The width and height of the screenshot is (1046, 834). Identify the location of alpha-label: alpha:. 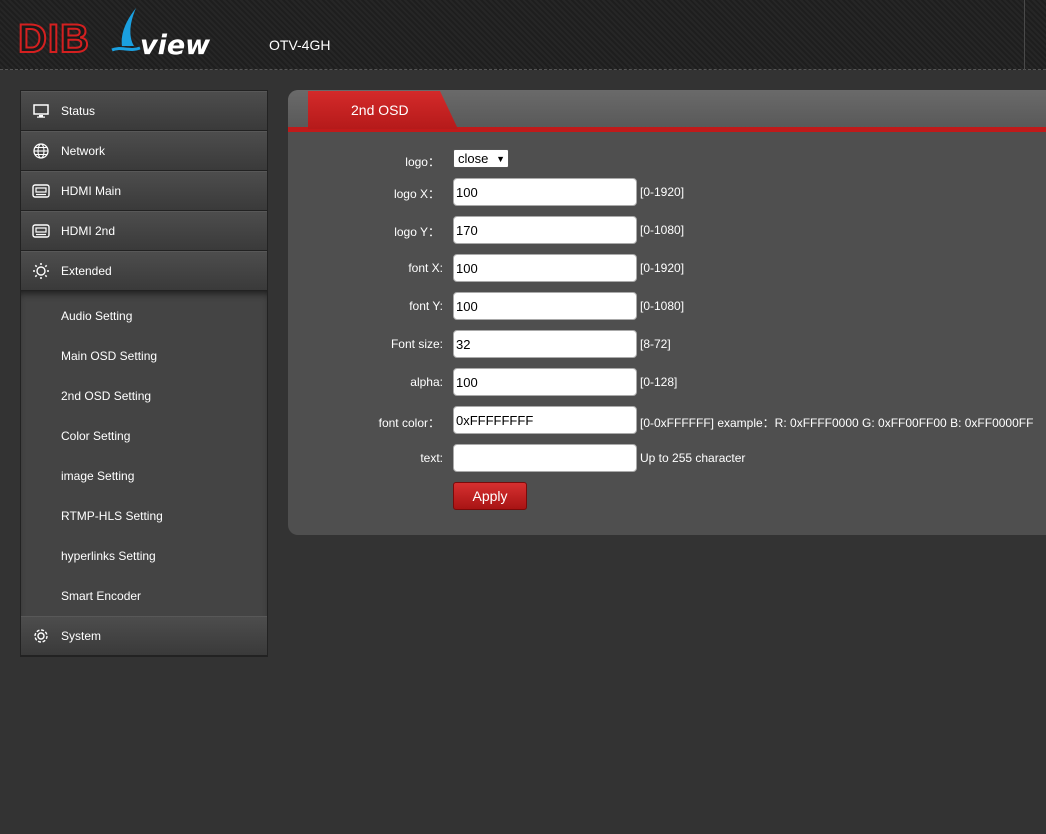
(426, 382).